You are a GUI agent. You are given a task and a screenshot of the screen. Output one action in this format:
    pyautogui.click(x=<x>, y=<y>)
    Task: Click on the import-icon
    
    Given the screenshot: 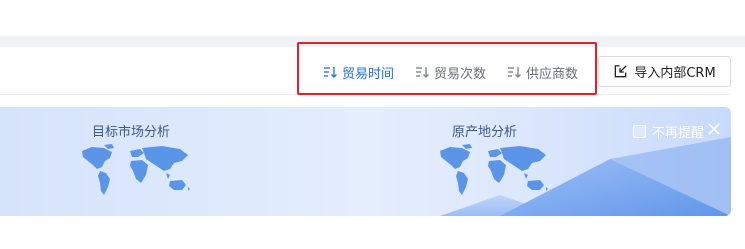 What is the action you would take?
    pyautogui.click(x=621, y=71)
    